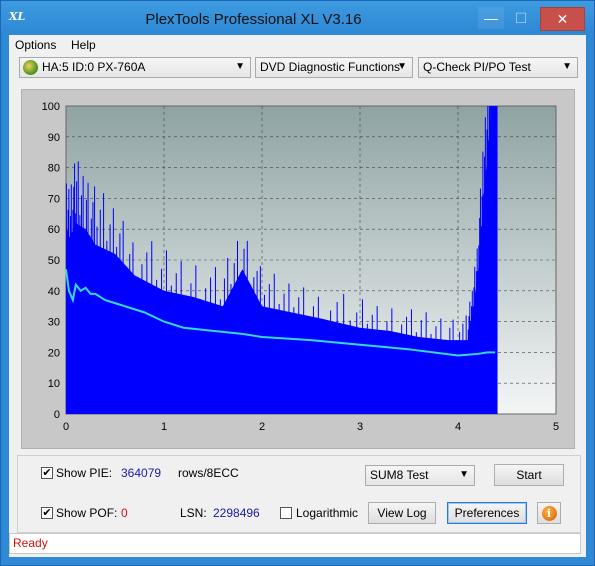 This screenshot has width=595, height=566. Describe the element at coordinates (84, 473) in the screenshot. I see `show-pie-label: Show PIE:` at that location.